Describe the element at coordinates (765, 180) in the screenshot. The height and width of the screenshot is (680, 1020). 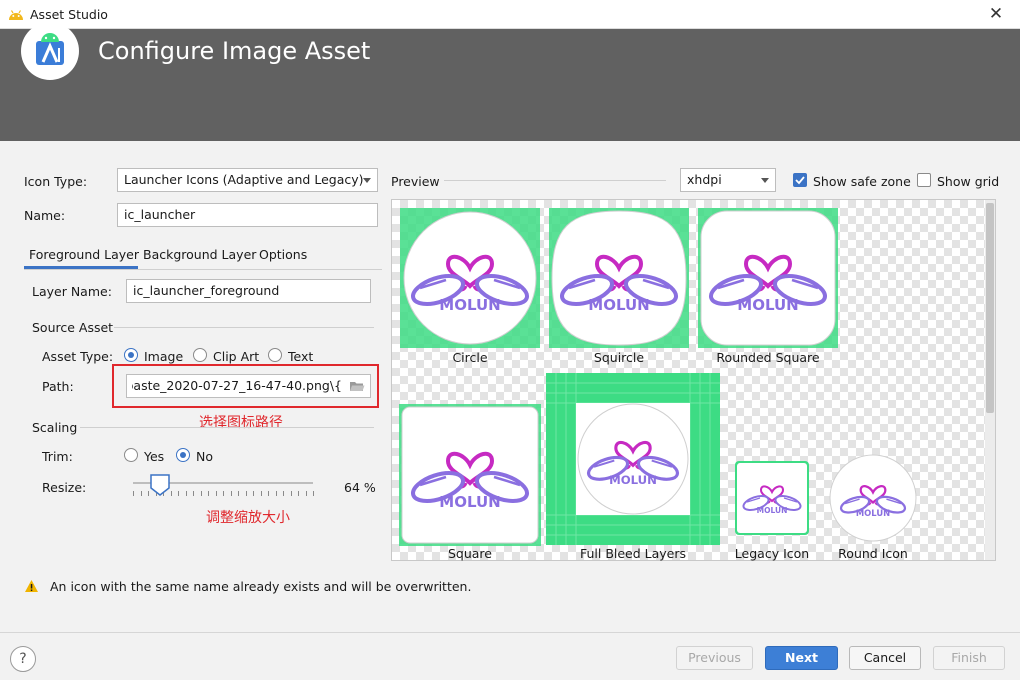
I see `chevron-down-icon` at that location.